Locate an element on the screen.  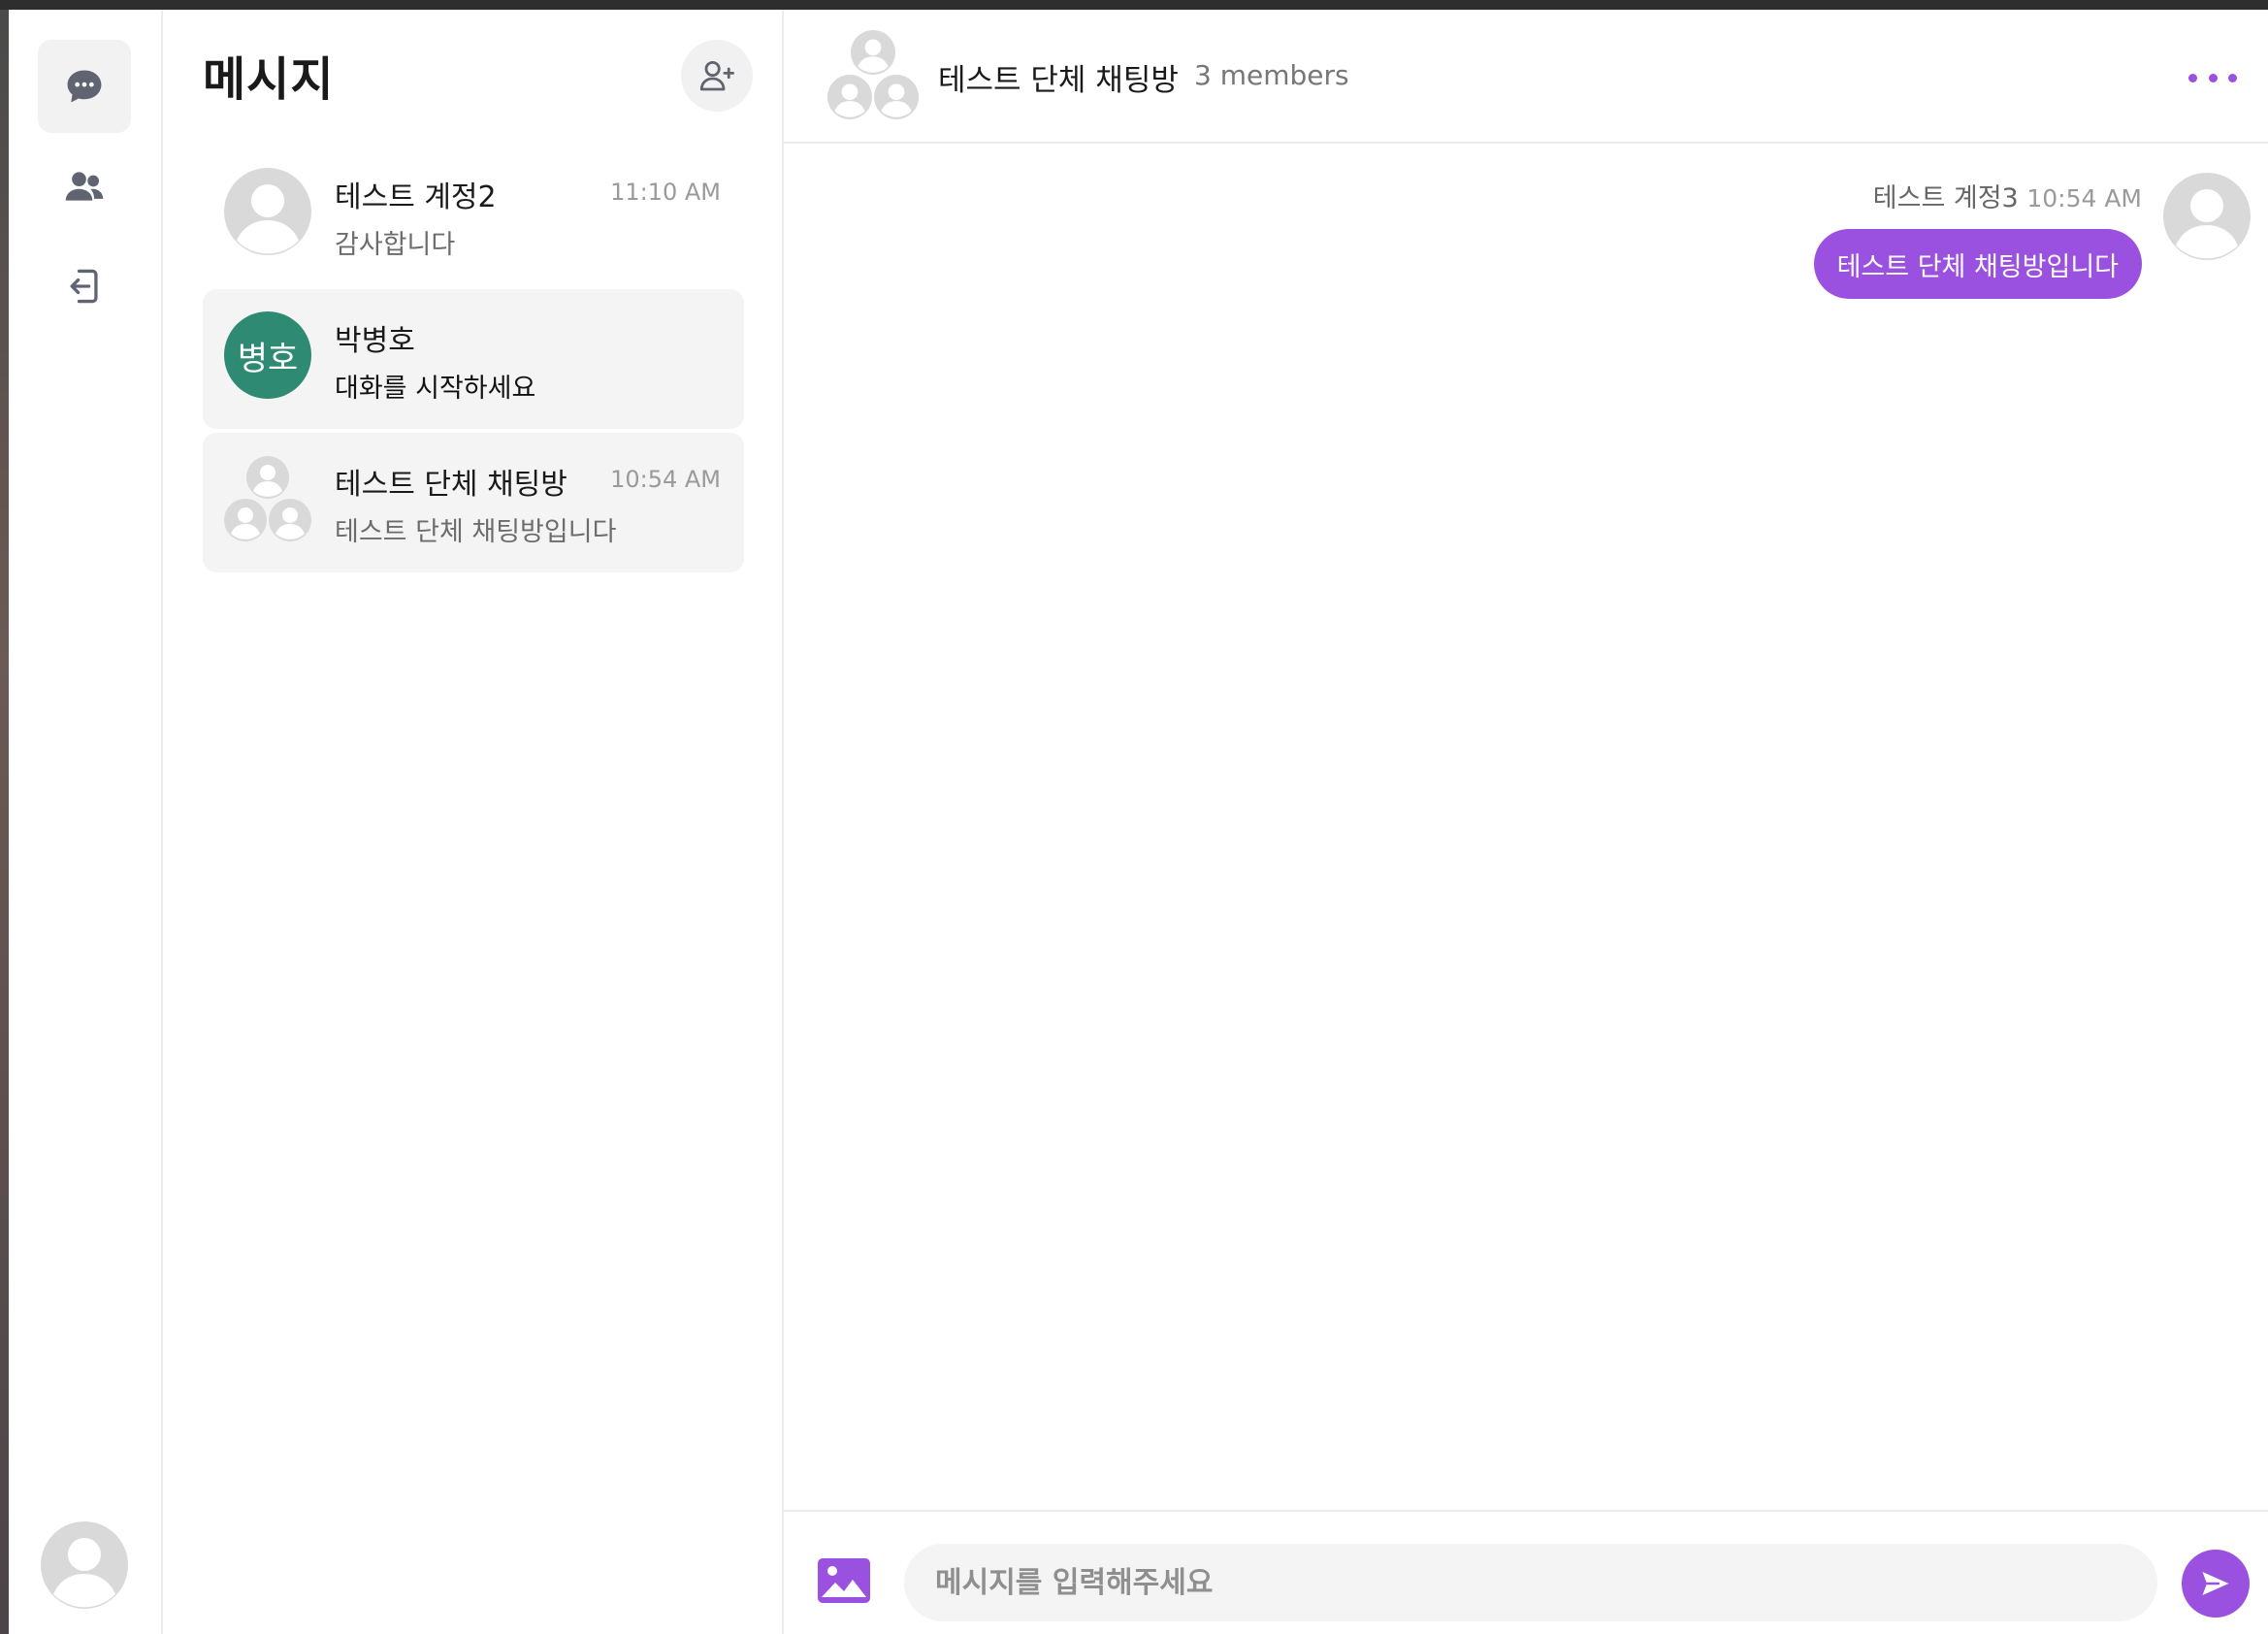
message-input is located at coordinates (1530, 1582).